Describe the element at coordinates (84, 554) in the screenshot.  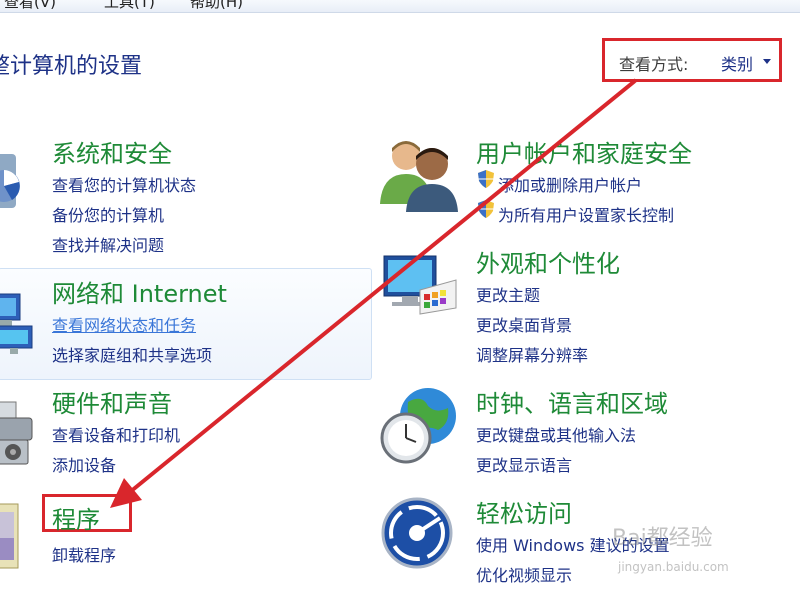
I see `link-uninstall-program: 卸载程序` at that location.